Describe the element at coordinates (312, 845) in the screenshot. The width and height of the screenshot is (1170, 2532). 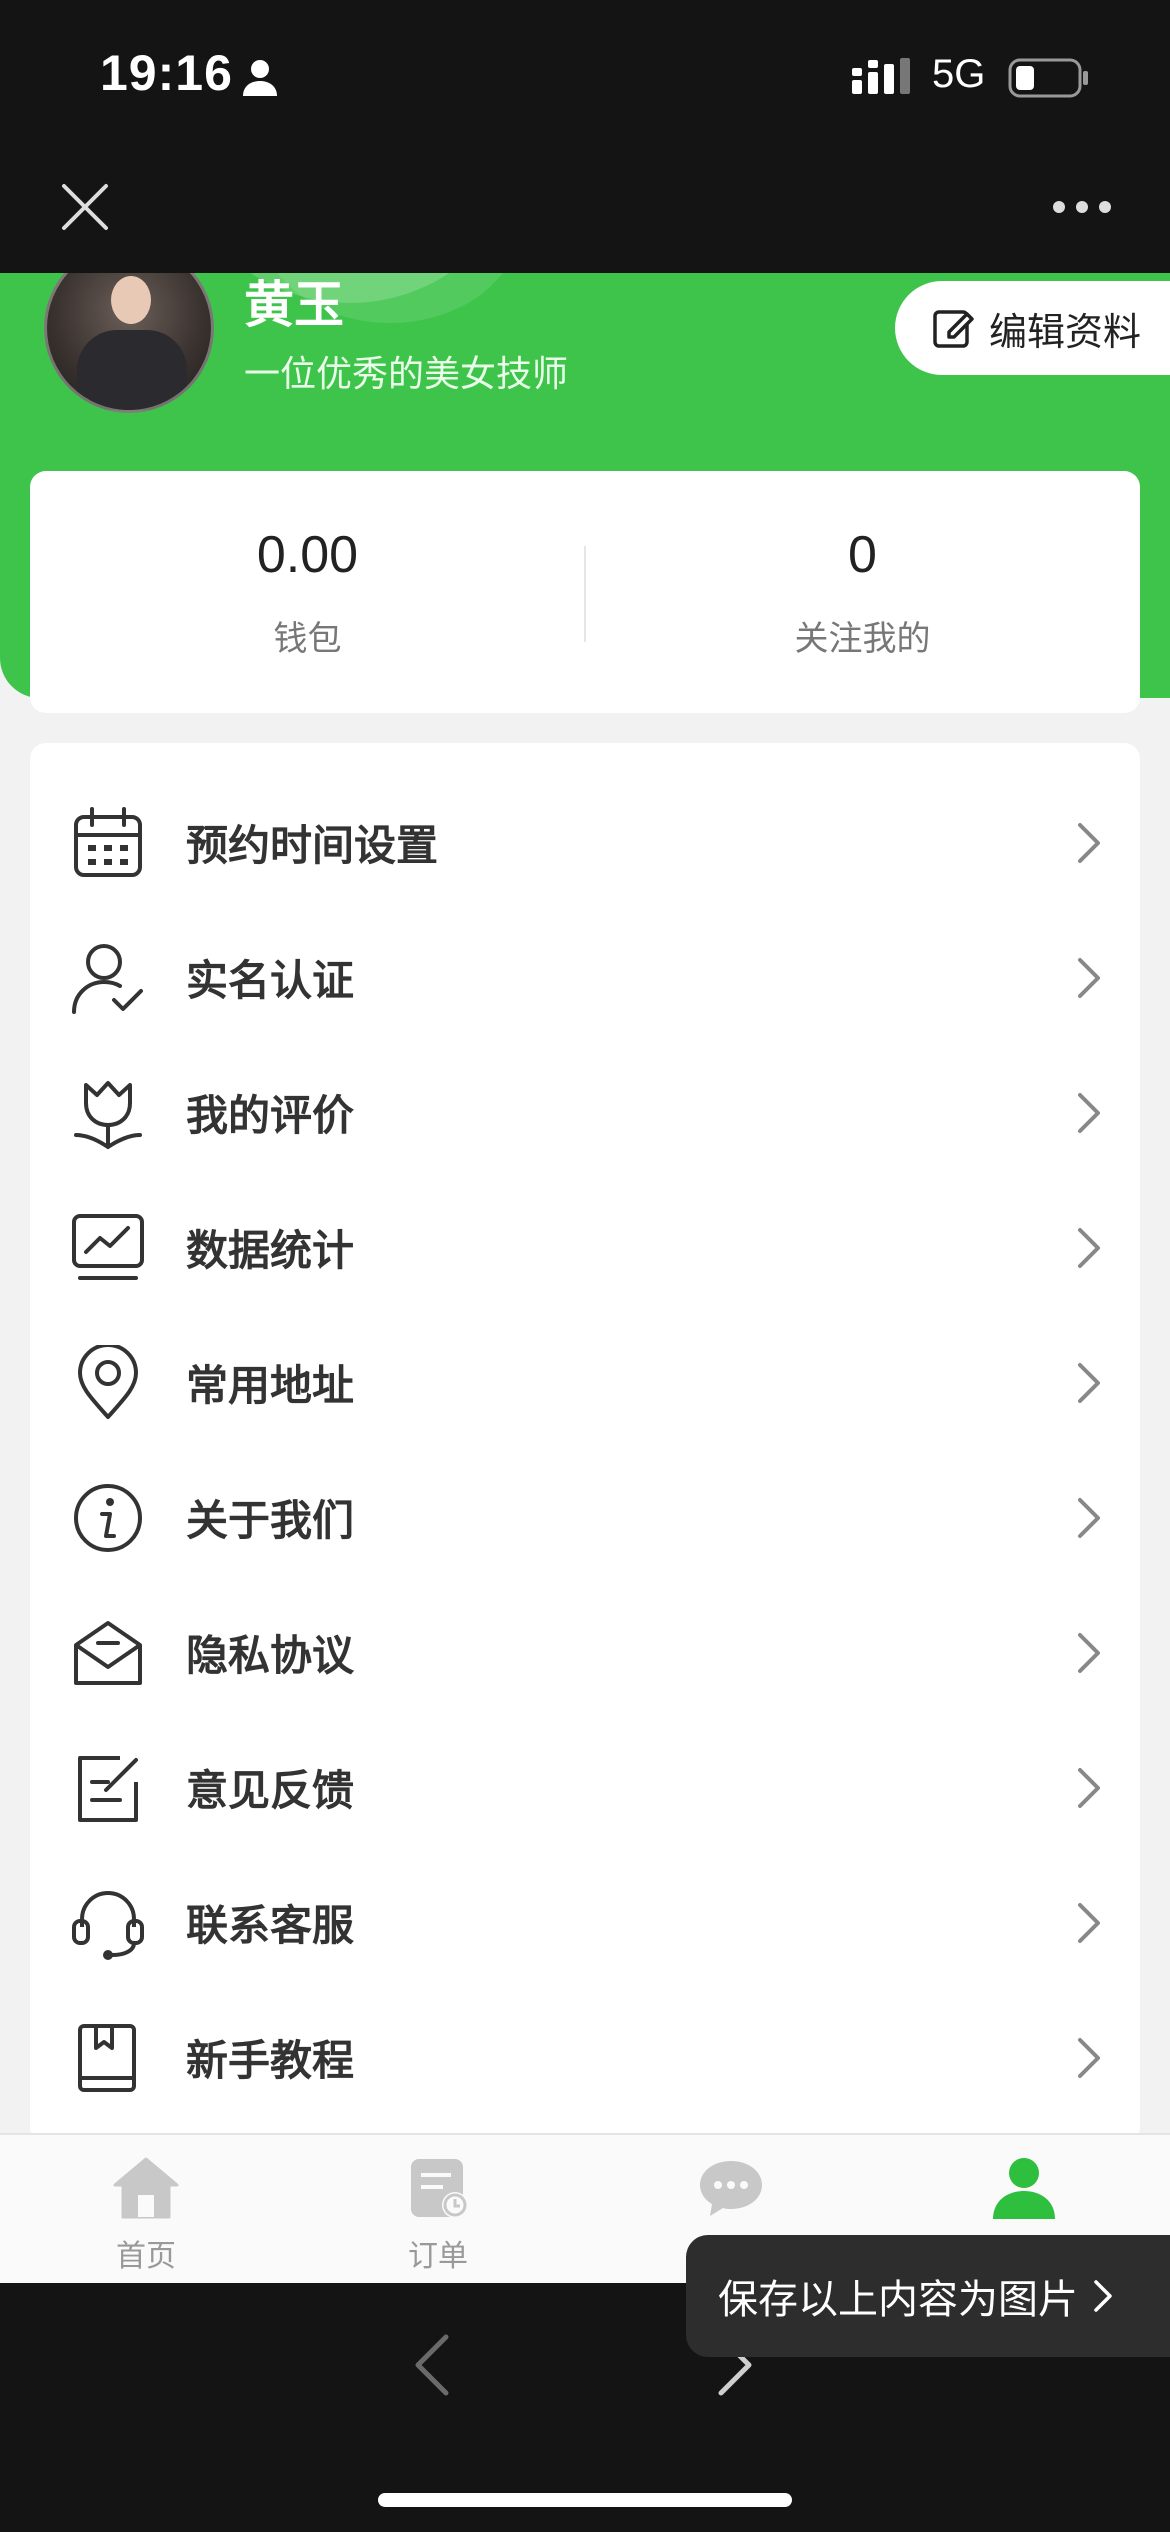
I see `menu-item-label: 预约时间设置` at that location.